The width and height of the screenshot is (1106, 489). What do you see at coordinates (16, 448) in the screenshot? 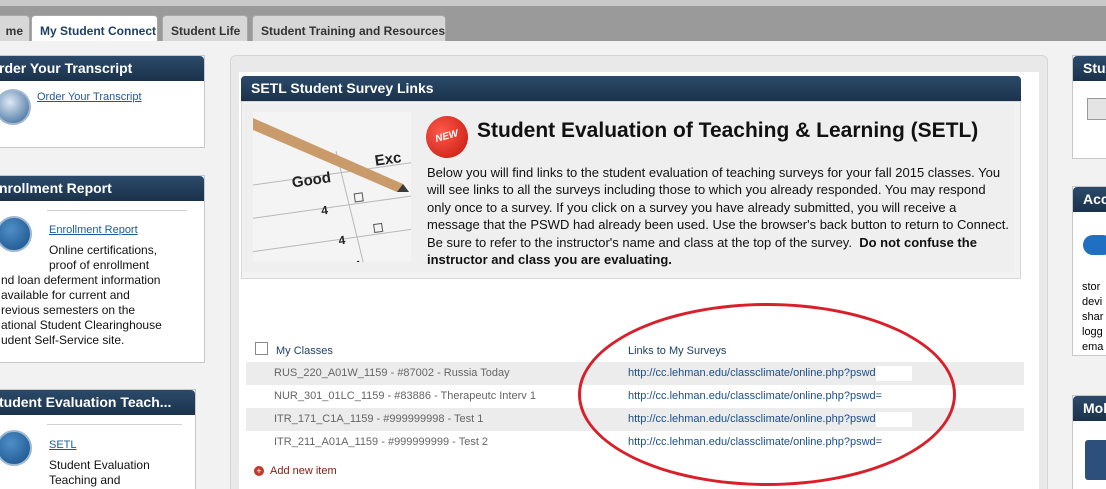
I see `checklist-icon` at bounding box center [16, 448].